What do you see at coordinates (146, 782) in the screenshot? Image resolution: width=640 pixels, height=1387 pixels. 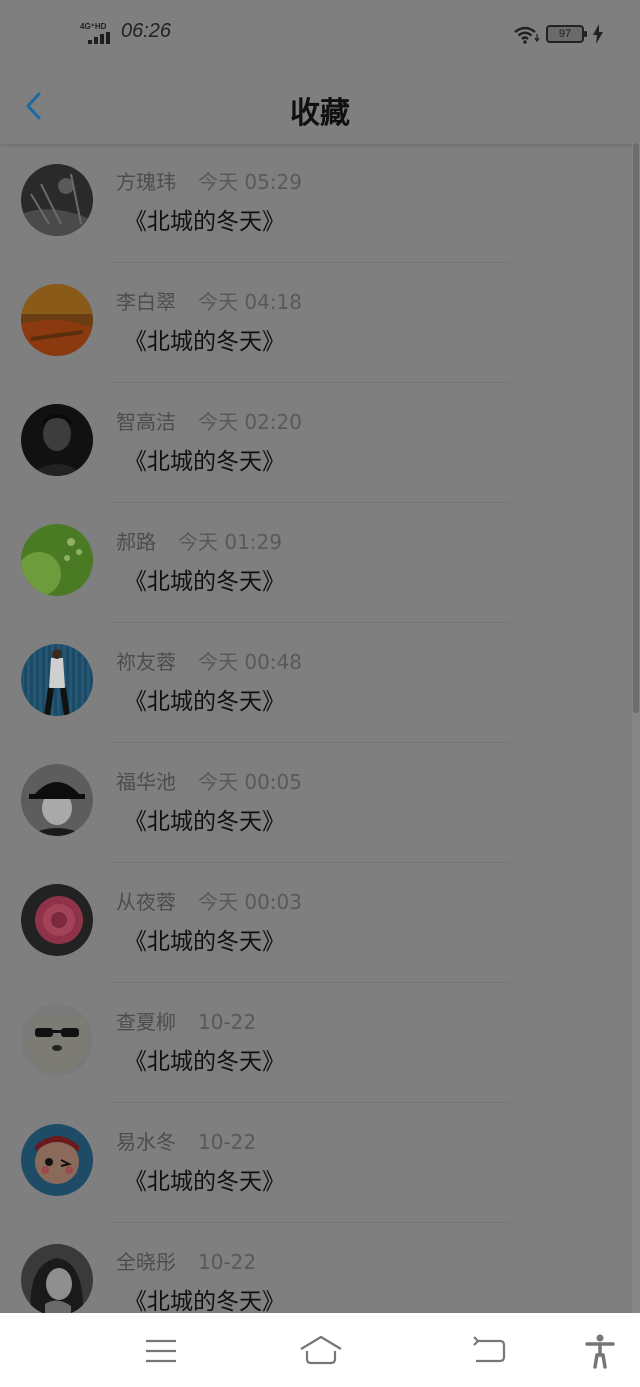 I see `user-name: 福华池` at bounding box center [146, 782].